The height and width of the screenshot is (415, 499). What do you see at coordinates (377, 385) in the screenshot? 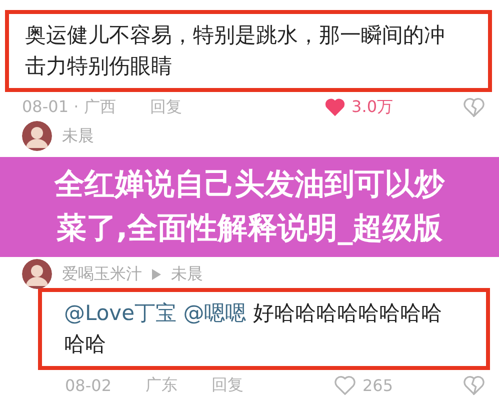
I see `like-count: 265` at bounding box center [377, 385].